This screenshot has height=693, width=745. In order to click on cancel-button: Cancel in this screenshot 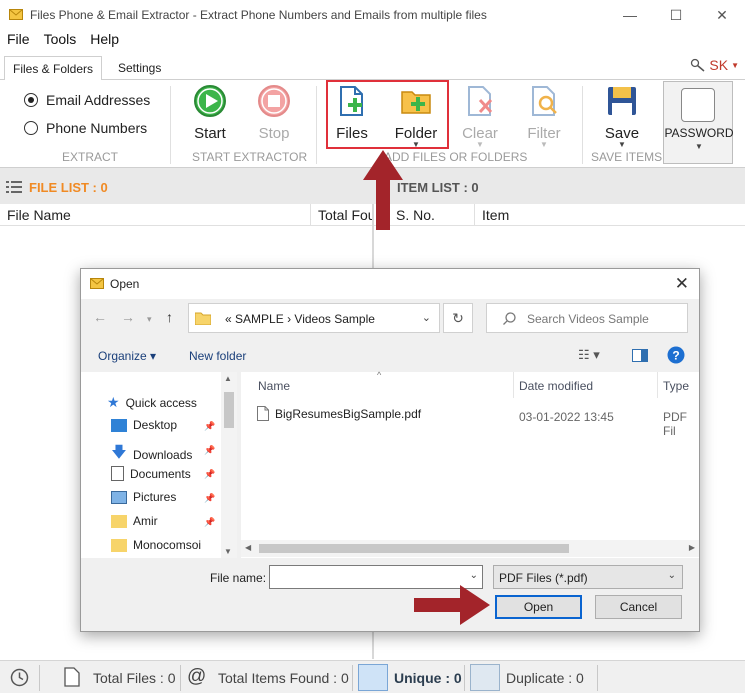, I will do `click(638, 607)`.